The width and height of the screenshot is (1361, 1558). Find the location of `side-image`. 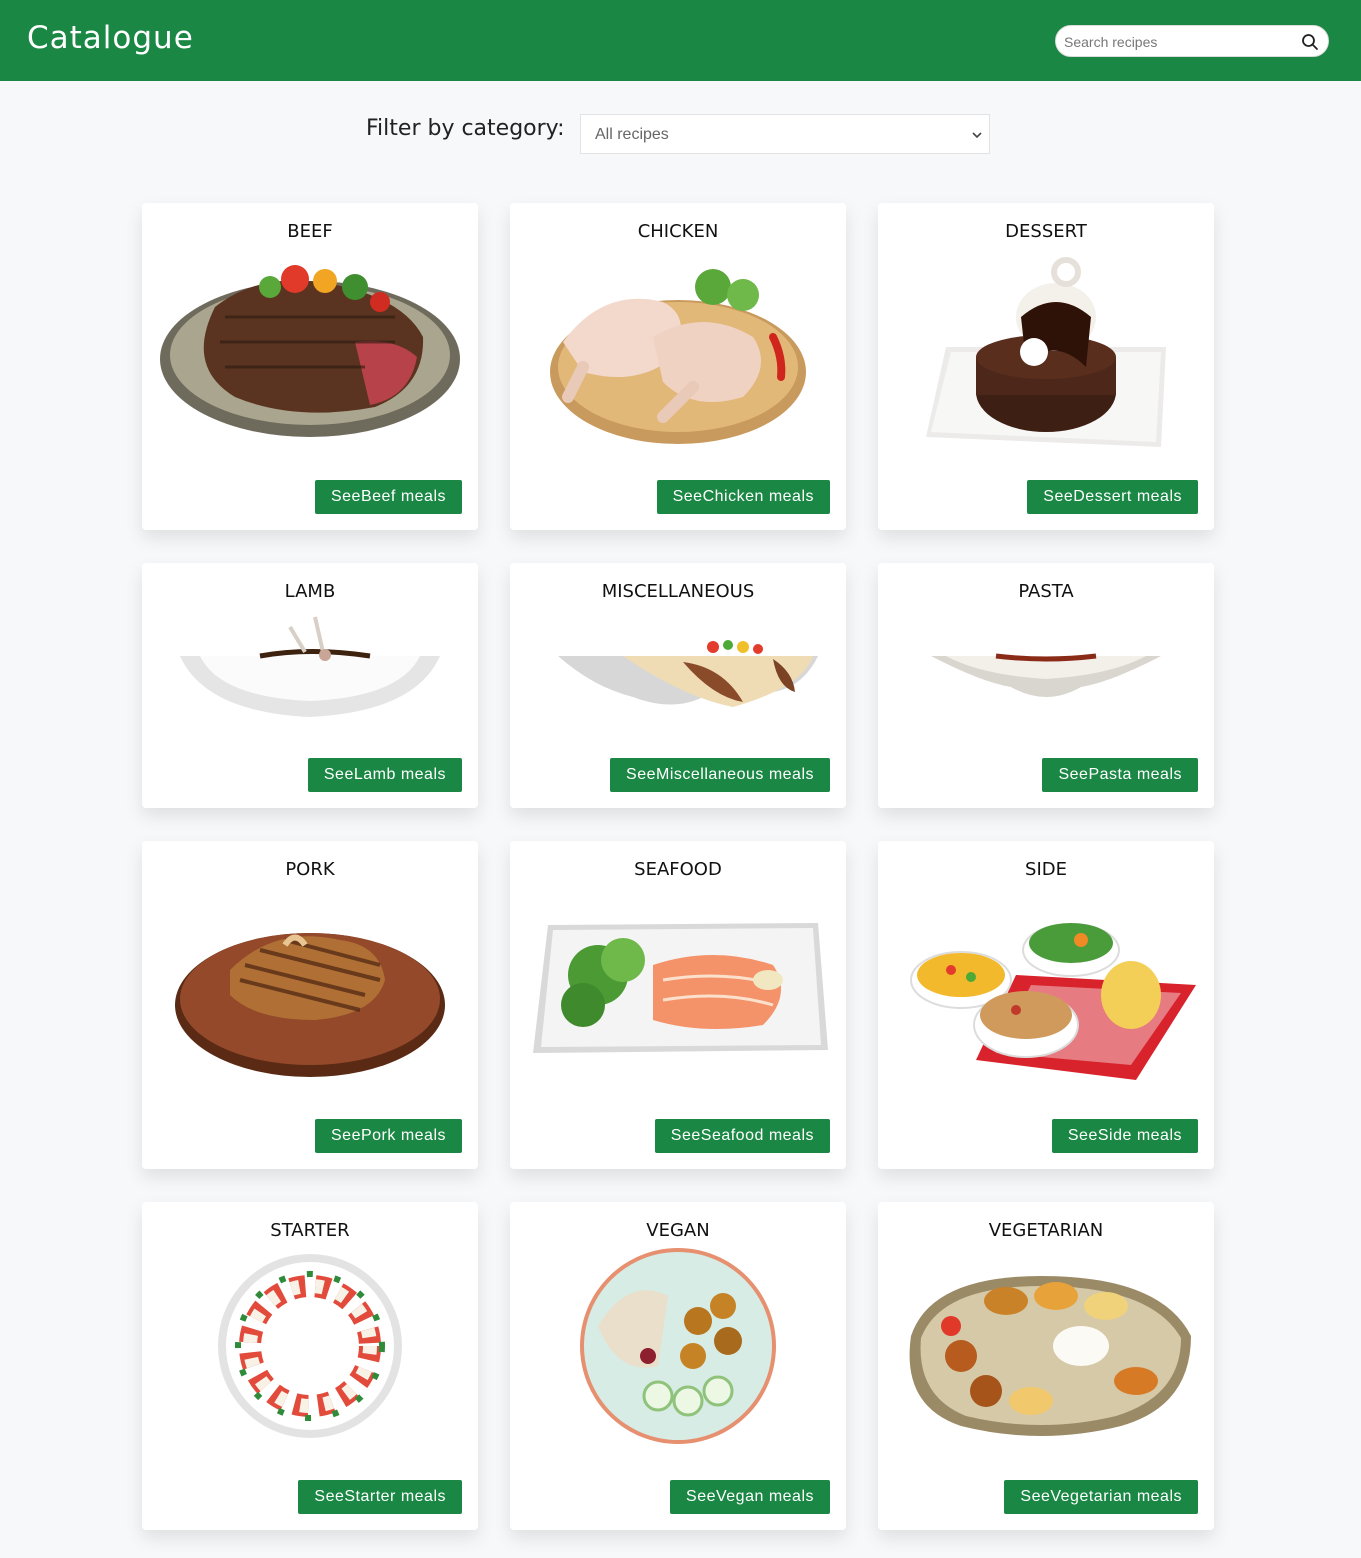

side-image is located at coordinates (1046, 985).